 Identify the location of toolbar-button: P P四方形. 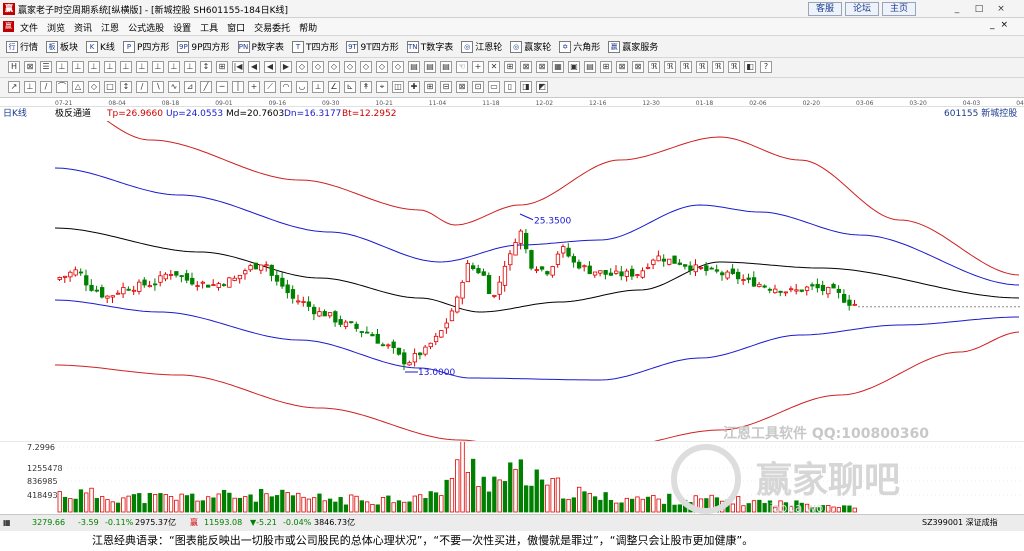
(145, 46).